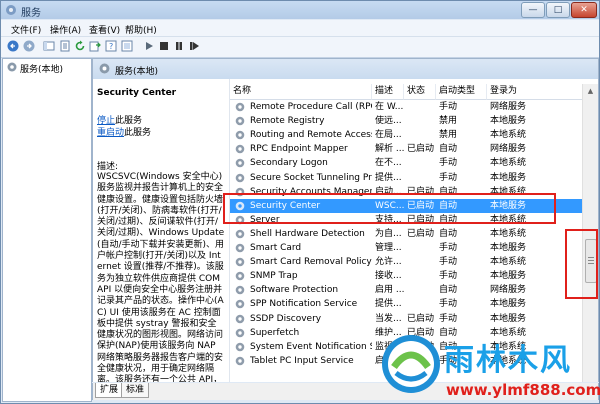 The image size is (600, 404). I want to click on table-row: SSDP Discovery 当发... 已启动 手动 本地服务, so click(406, 319).